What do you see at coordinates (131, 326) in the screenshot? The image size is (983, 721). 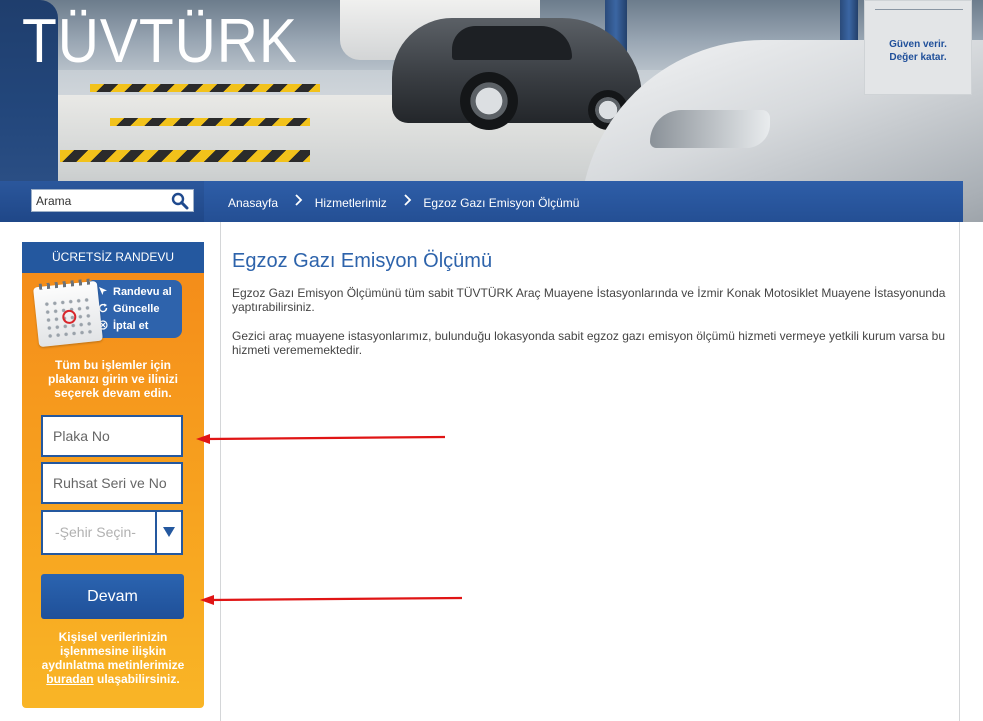 I see `menu-item-cancel-label: İptal et` at bounding box center [131, 326].